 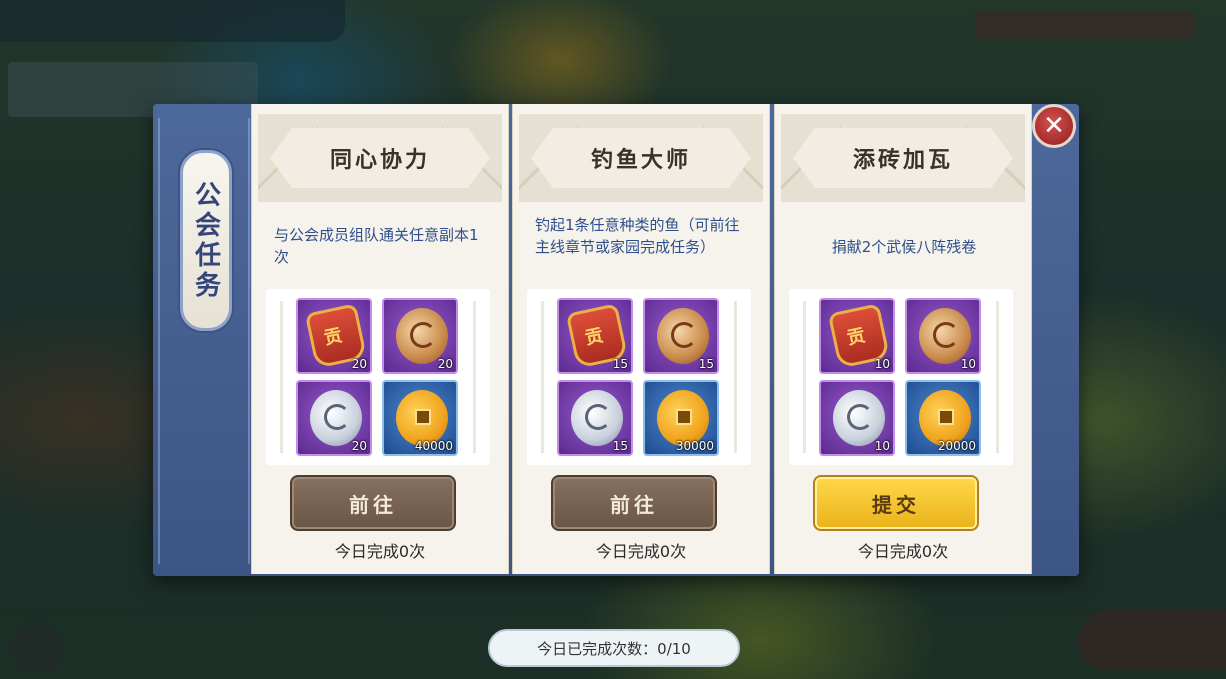 I want to click on task-description: 与公会成员组队通关任意副本1次, so click(x=376, y=246).